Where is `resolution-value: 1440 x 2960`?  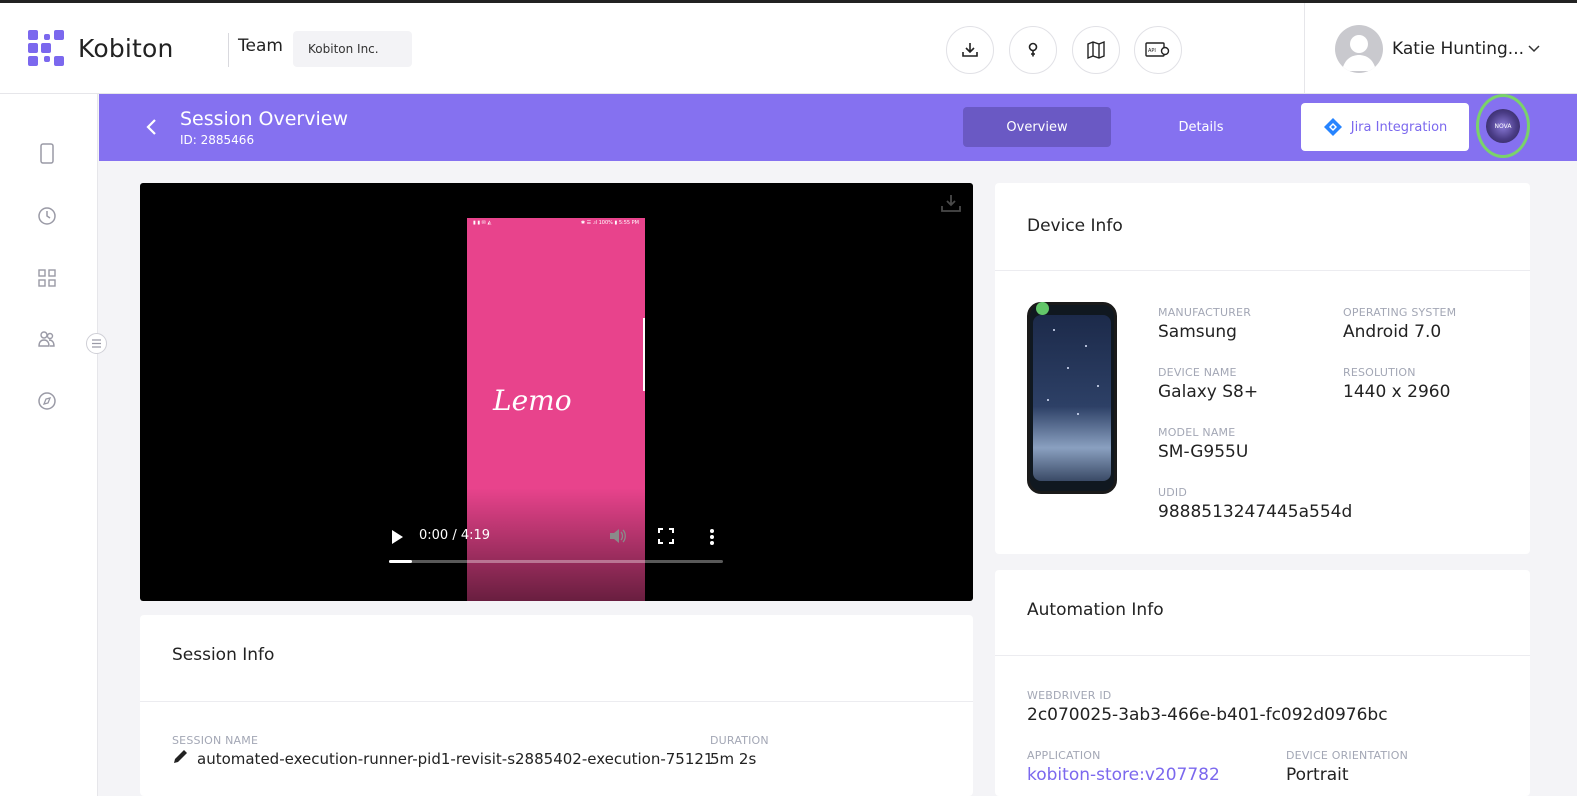 resolution-value: 1440 x 2960 is located at coordinates (1397, 392).